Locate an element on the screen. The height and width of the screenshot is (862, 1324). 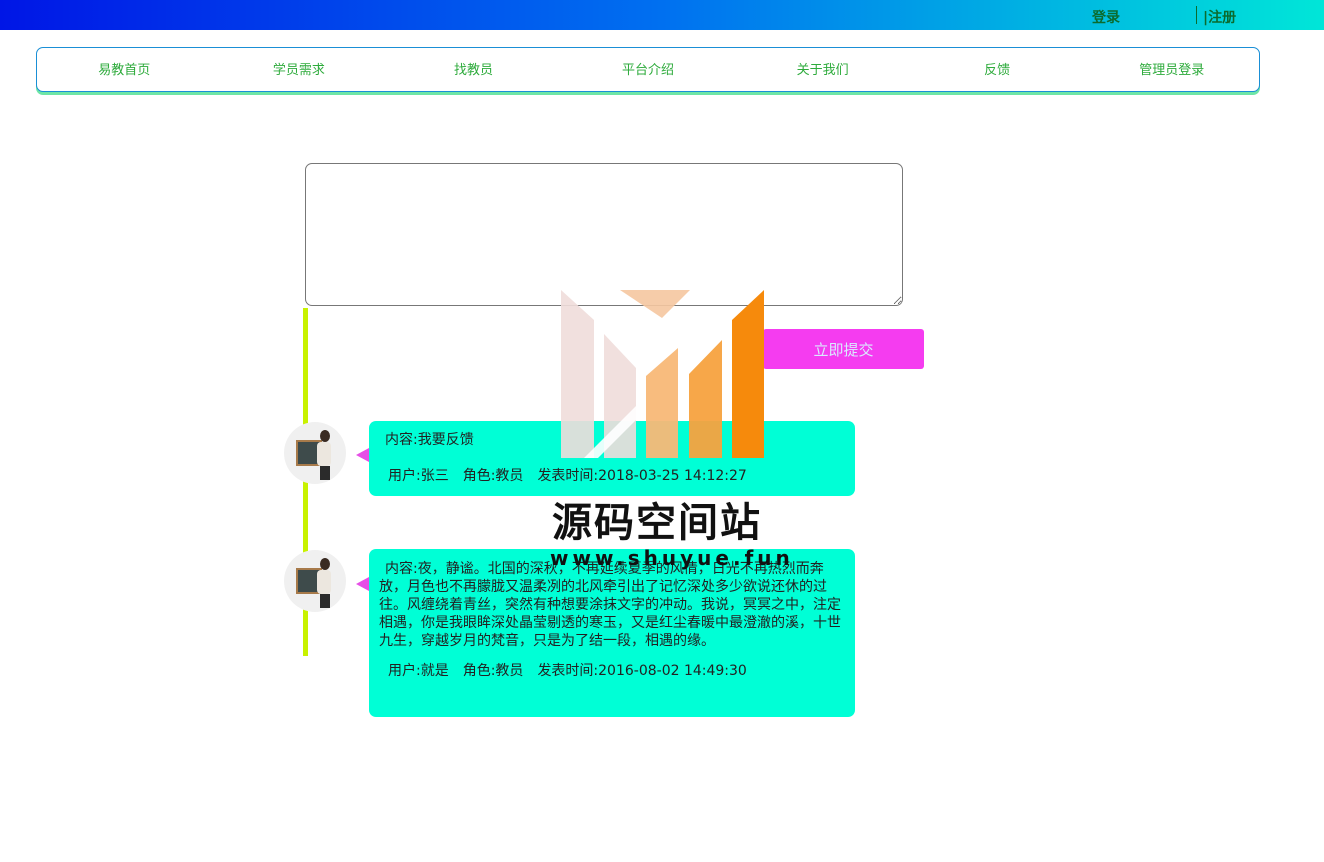
feedback-textarea is located at coordinates (604, 234).